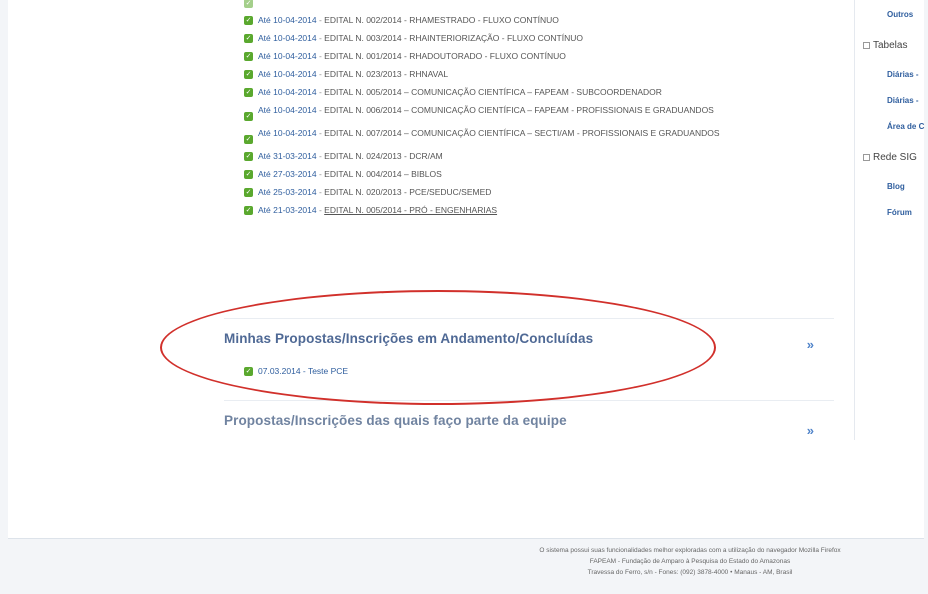 The height and width of the screenshot is (594, 928). What do you see at coordinates (287, 156) in the screenshot?
I see `notice-link: Até 31-03-2014` at bounding box center [287, 156].